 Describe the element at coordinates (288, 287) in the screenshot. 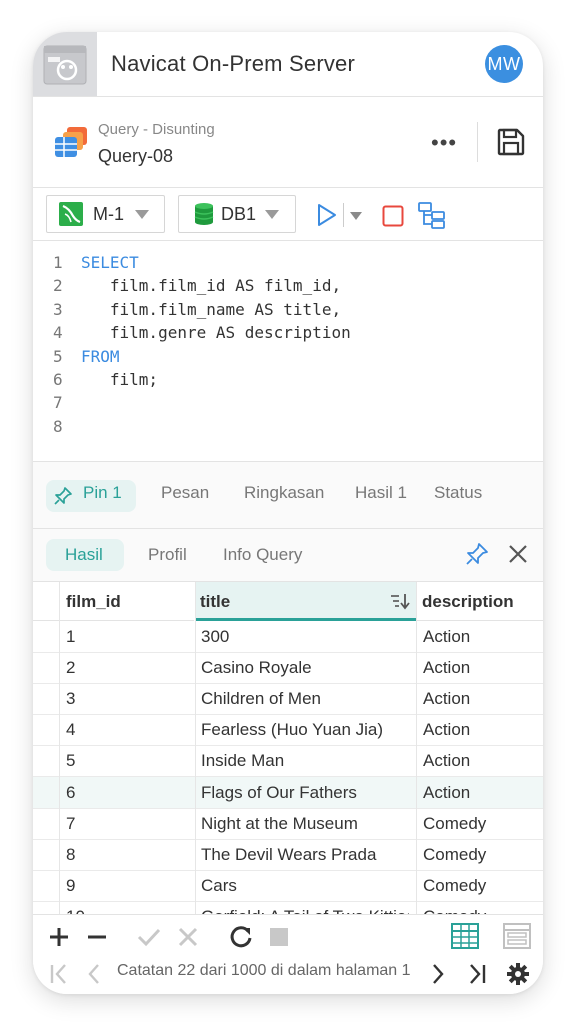

I see `code-line: 2 film.film_id AS film_id,` at that location.